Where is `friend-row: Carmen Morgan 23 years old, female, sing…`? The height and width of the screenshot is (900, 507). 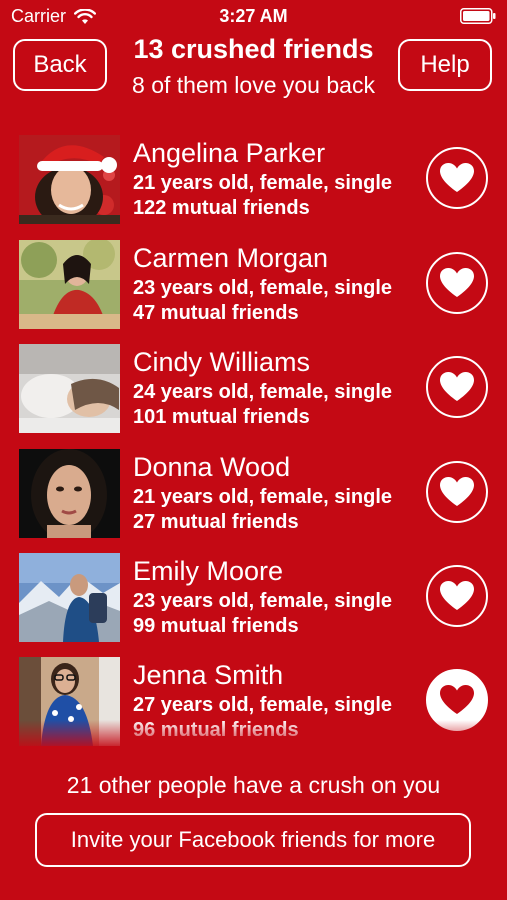 friend-row: Carmen Morgan 23 years old, female, sing… is located at coordinates (253, 285).